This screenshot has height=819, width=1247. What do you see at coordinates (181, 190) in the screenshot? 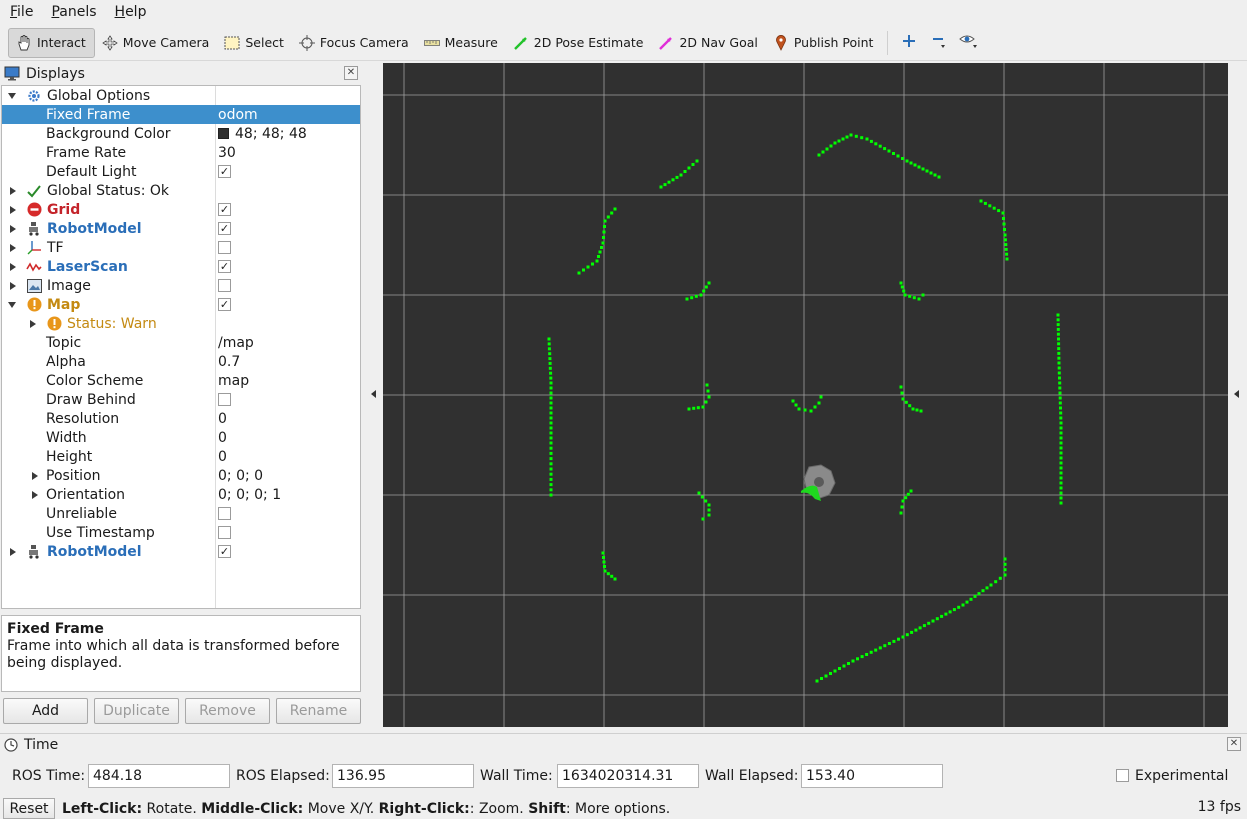
I see `tree-row-global-status: Global Status: Ok` at bounding box center [181, 190].